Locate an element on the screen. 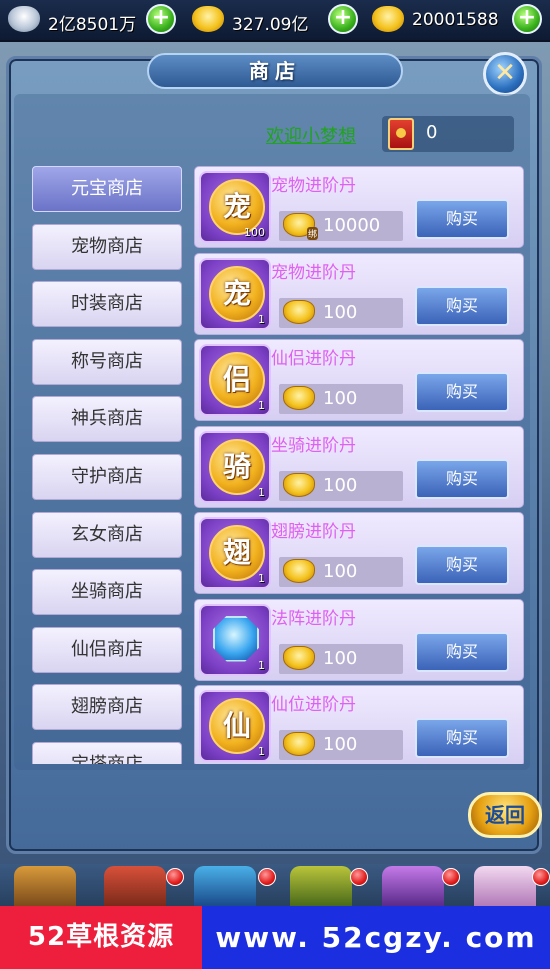 The width and height of the screenshot is (550, 969). character-feature-icon is located at coordinates (225, 886).